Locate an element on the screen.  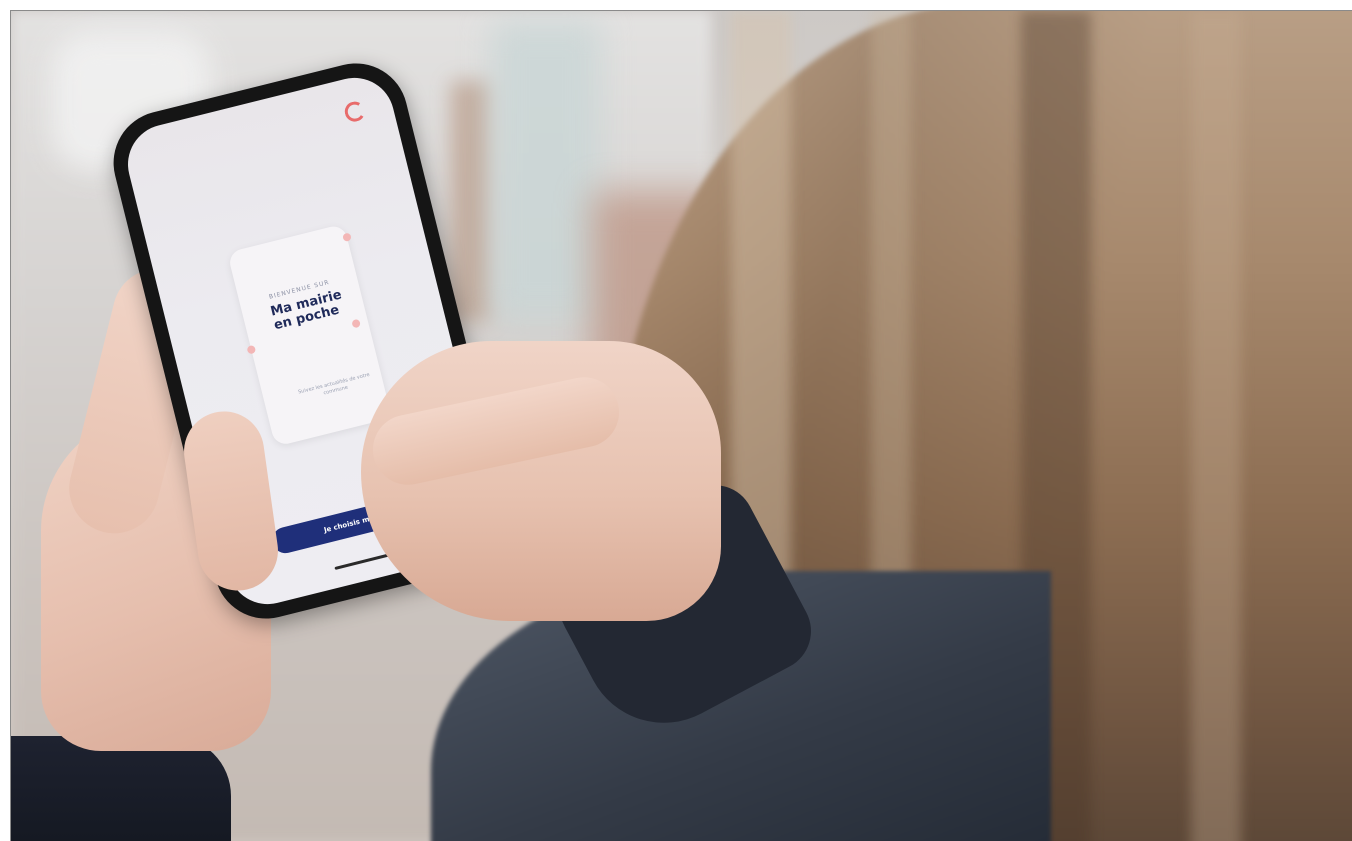
app-logo-icon is located at coordinates (354, 111).